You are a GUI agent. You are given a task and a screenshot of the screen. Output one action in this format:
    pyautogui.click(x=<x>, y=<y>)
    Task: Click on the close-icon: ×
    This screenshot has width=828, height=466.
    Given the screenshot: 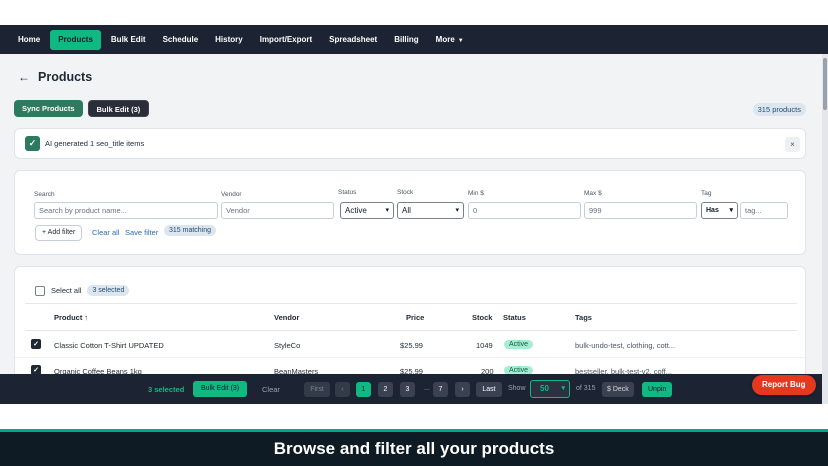 What is the action you would take?
    pyautogui.click(x=792, y=144)
    